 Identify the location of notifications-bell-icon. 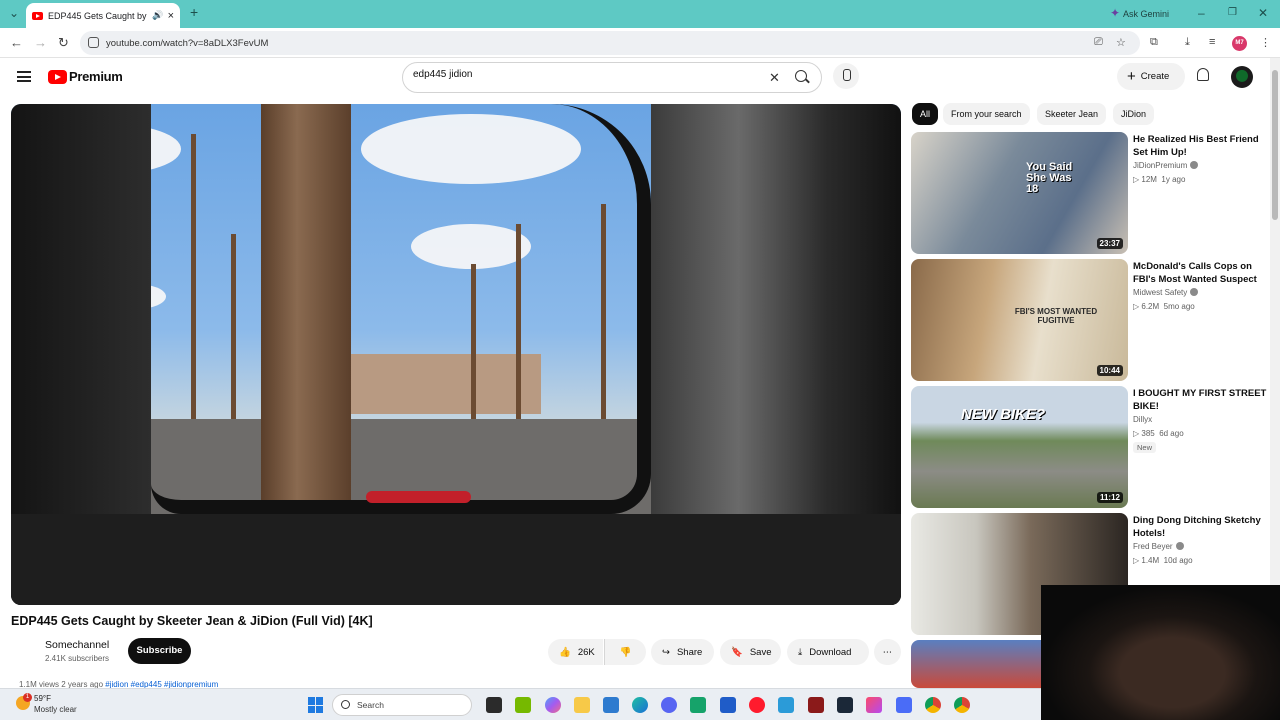
(1203, 74).